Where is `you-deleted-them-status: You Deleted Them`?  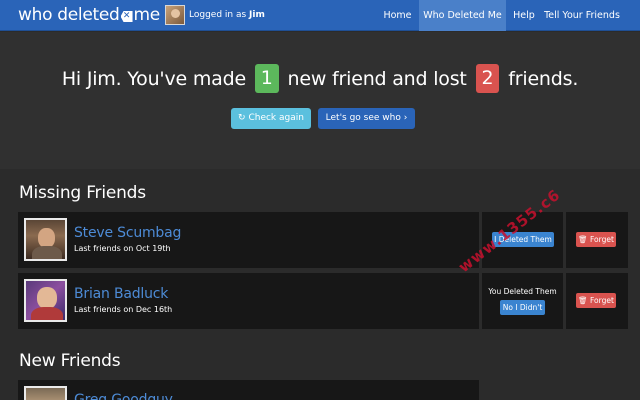
you-deleted-them-status: You Deleted Them is located at coordinates (522, 291).